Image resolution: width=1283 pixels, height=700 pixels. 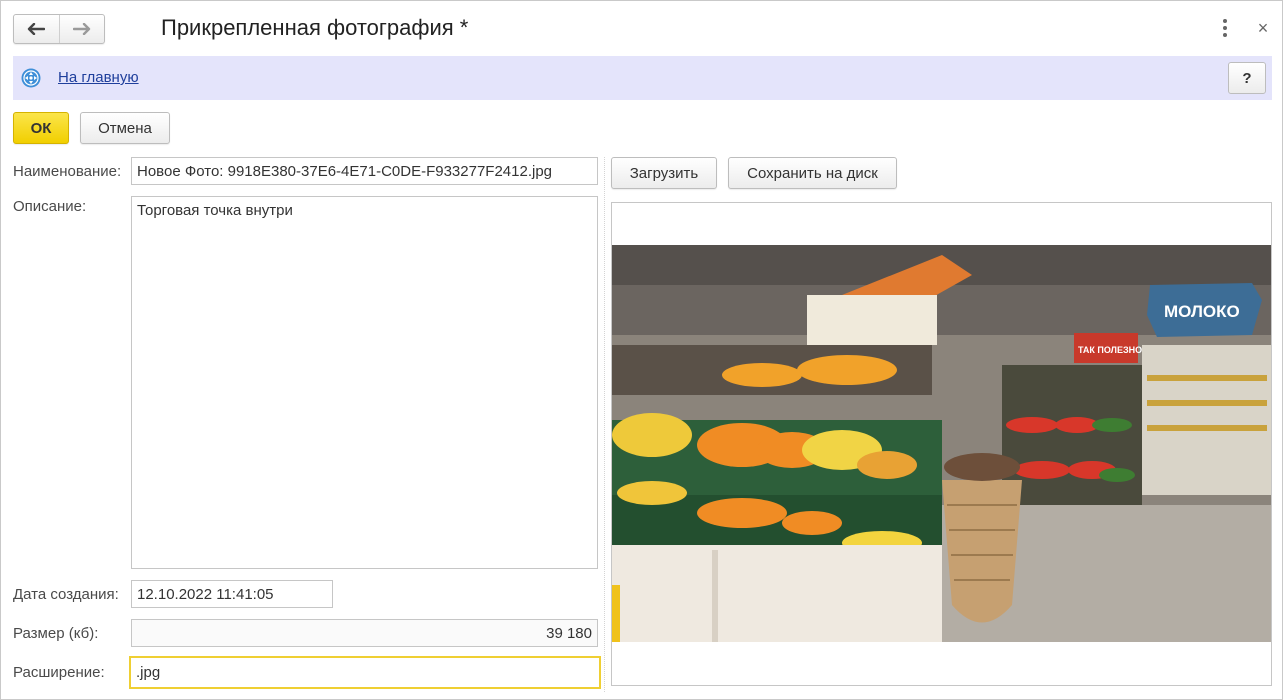 I want to click on size-label: Размер (кб):, so click(x=56, y=633).